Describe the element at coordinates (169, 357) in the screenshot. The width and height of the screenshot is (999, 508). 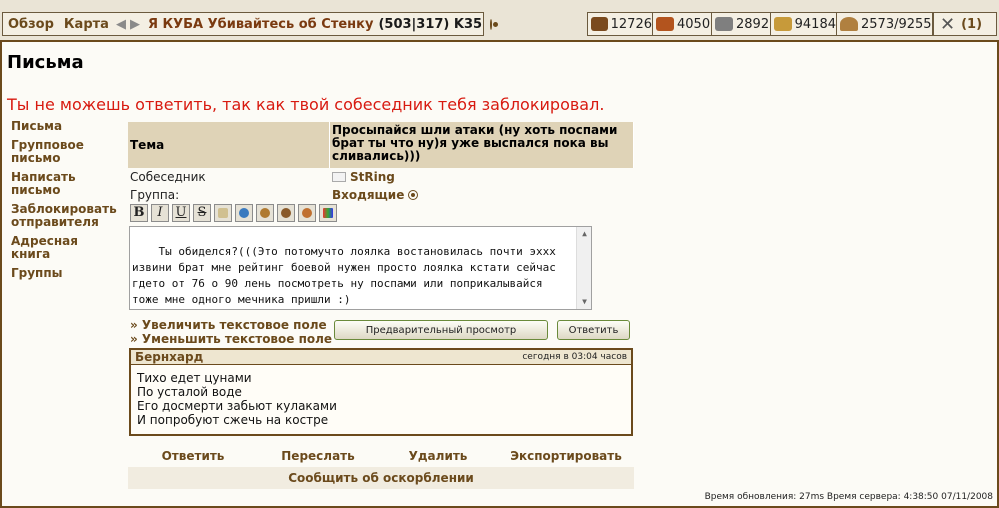
I see `quoted-author: Бернхард` at that location.